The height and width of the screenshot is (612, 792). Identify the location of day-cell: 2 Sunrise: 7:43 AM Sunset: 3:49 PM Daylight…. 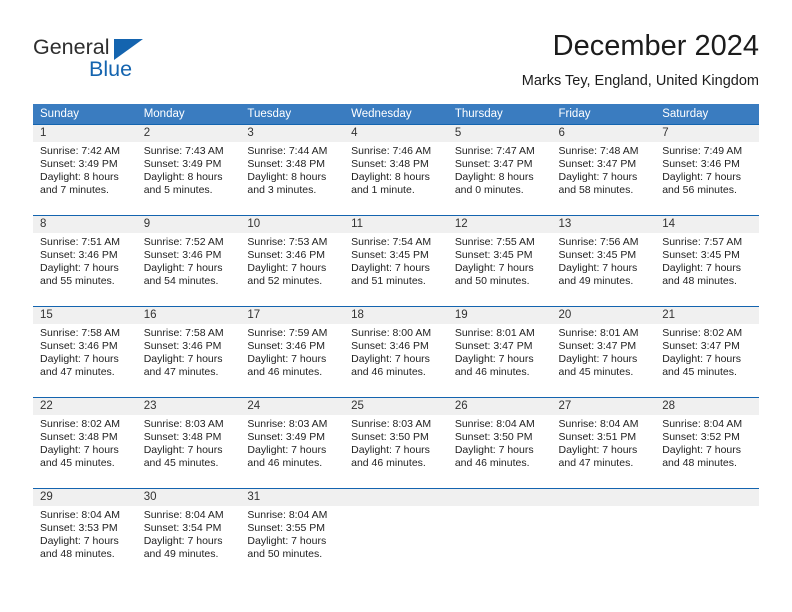
(188, 170).